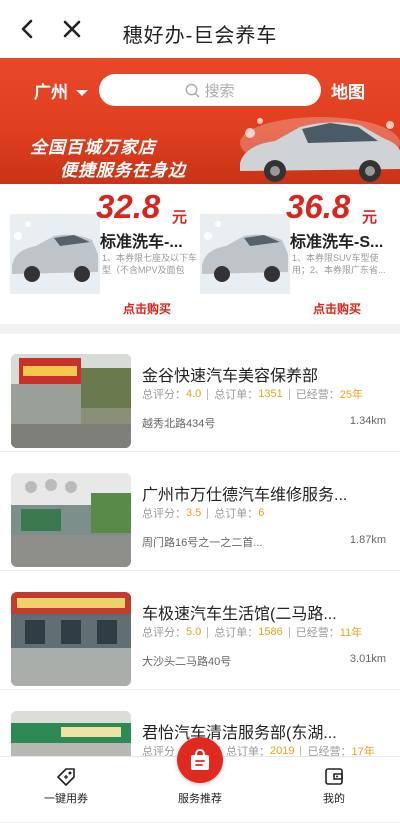 This screenshot has width=400, height=823. I want to click on score-value: 5.0, so click(194, 632).